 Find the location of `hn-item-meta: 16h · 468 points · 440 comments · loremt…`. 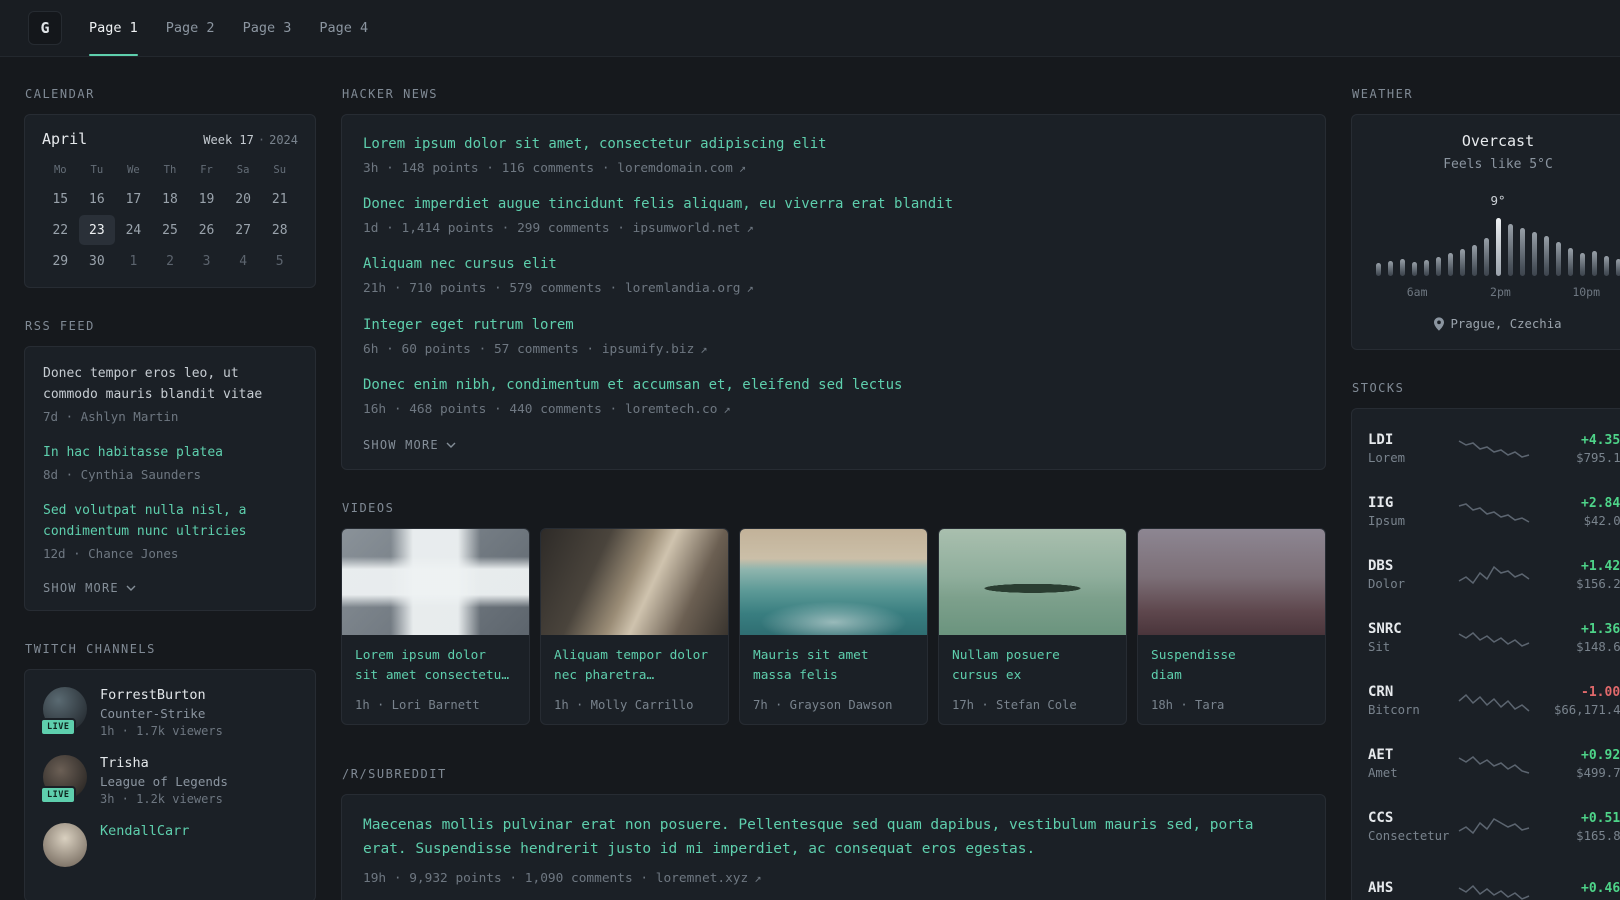

hn-item-meta: 16h · 468 points · 440 comments · loremt… is located at coordinates (833, 409).